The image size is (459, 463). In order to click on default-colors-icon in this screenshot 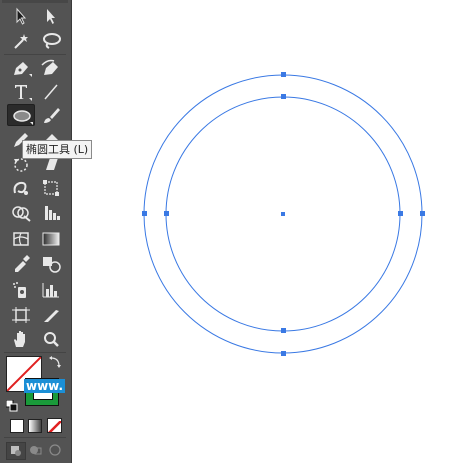, I will do `click(11, 404)`.